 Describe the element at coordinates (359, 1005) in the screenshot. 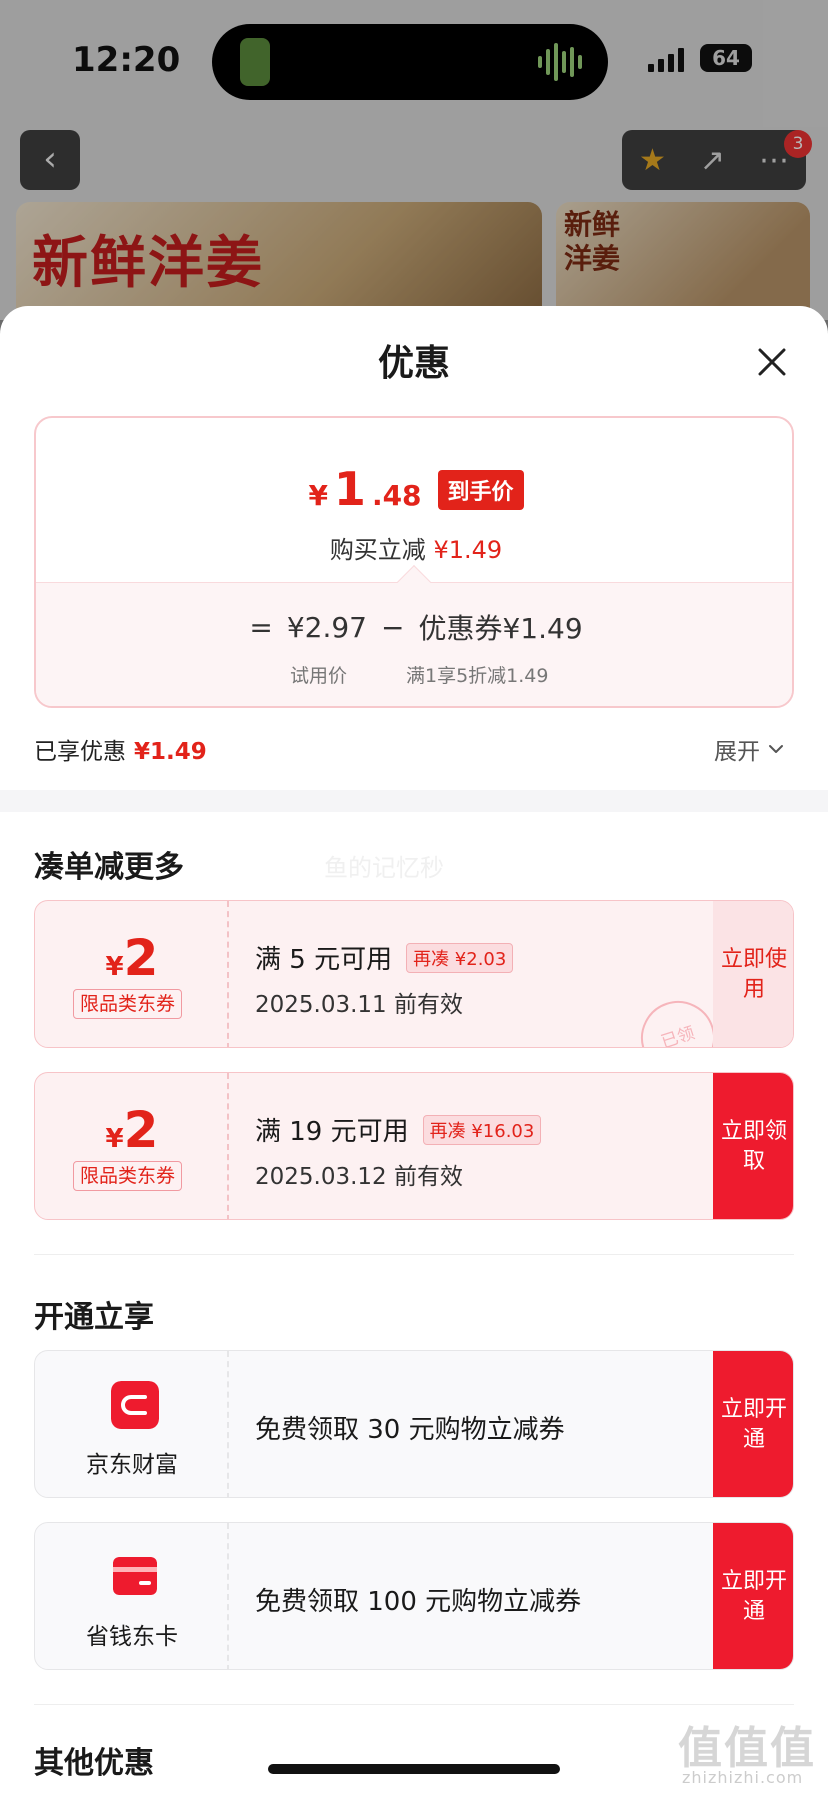

I see `coupon-valid-date: 2025.03.11 前有效` at that location.